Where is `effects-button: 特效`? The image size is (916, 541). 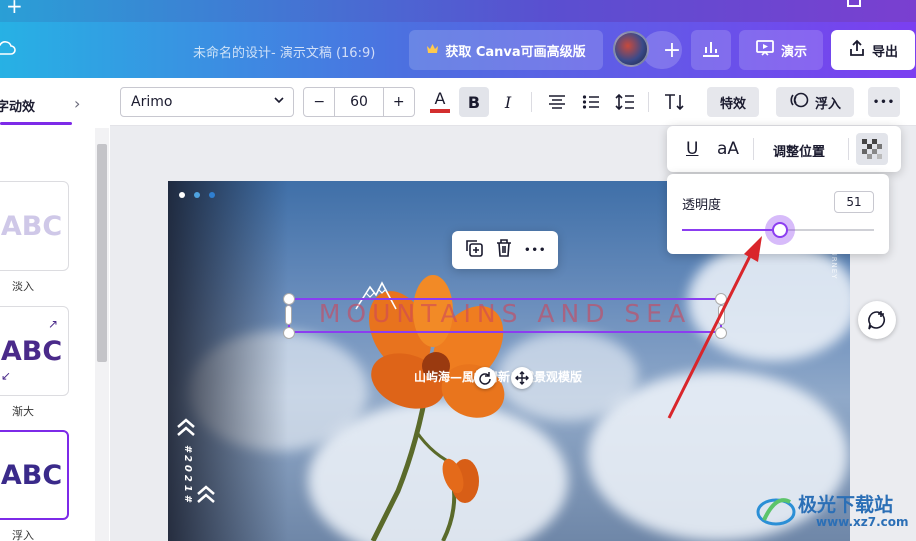 effects-button: 特效 is located at coordinates (733, 102).